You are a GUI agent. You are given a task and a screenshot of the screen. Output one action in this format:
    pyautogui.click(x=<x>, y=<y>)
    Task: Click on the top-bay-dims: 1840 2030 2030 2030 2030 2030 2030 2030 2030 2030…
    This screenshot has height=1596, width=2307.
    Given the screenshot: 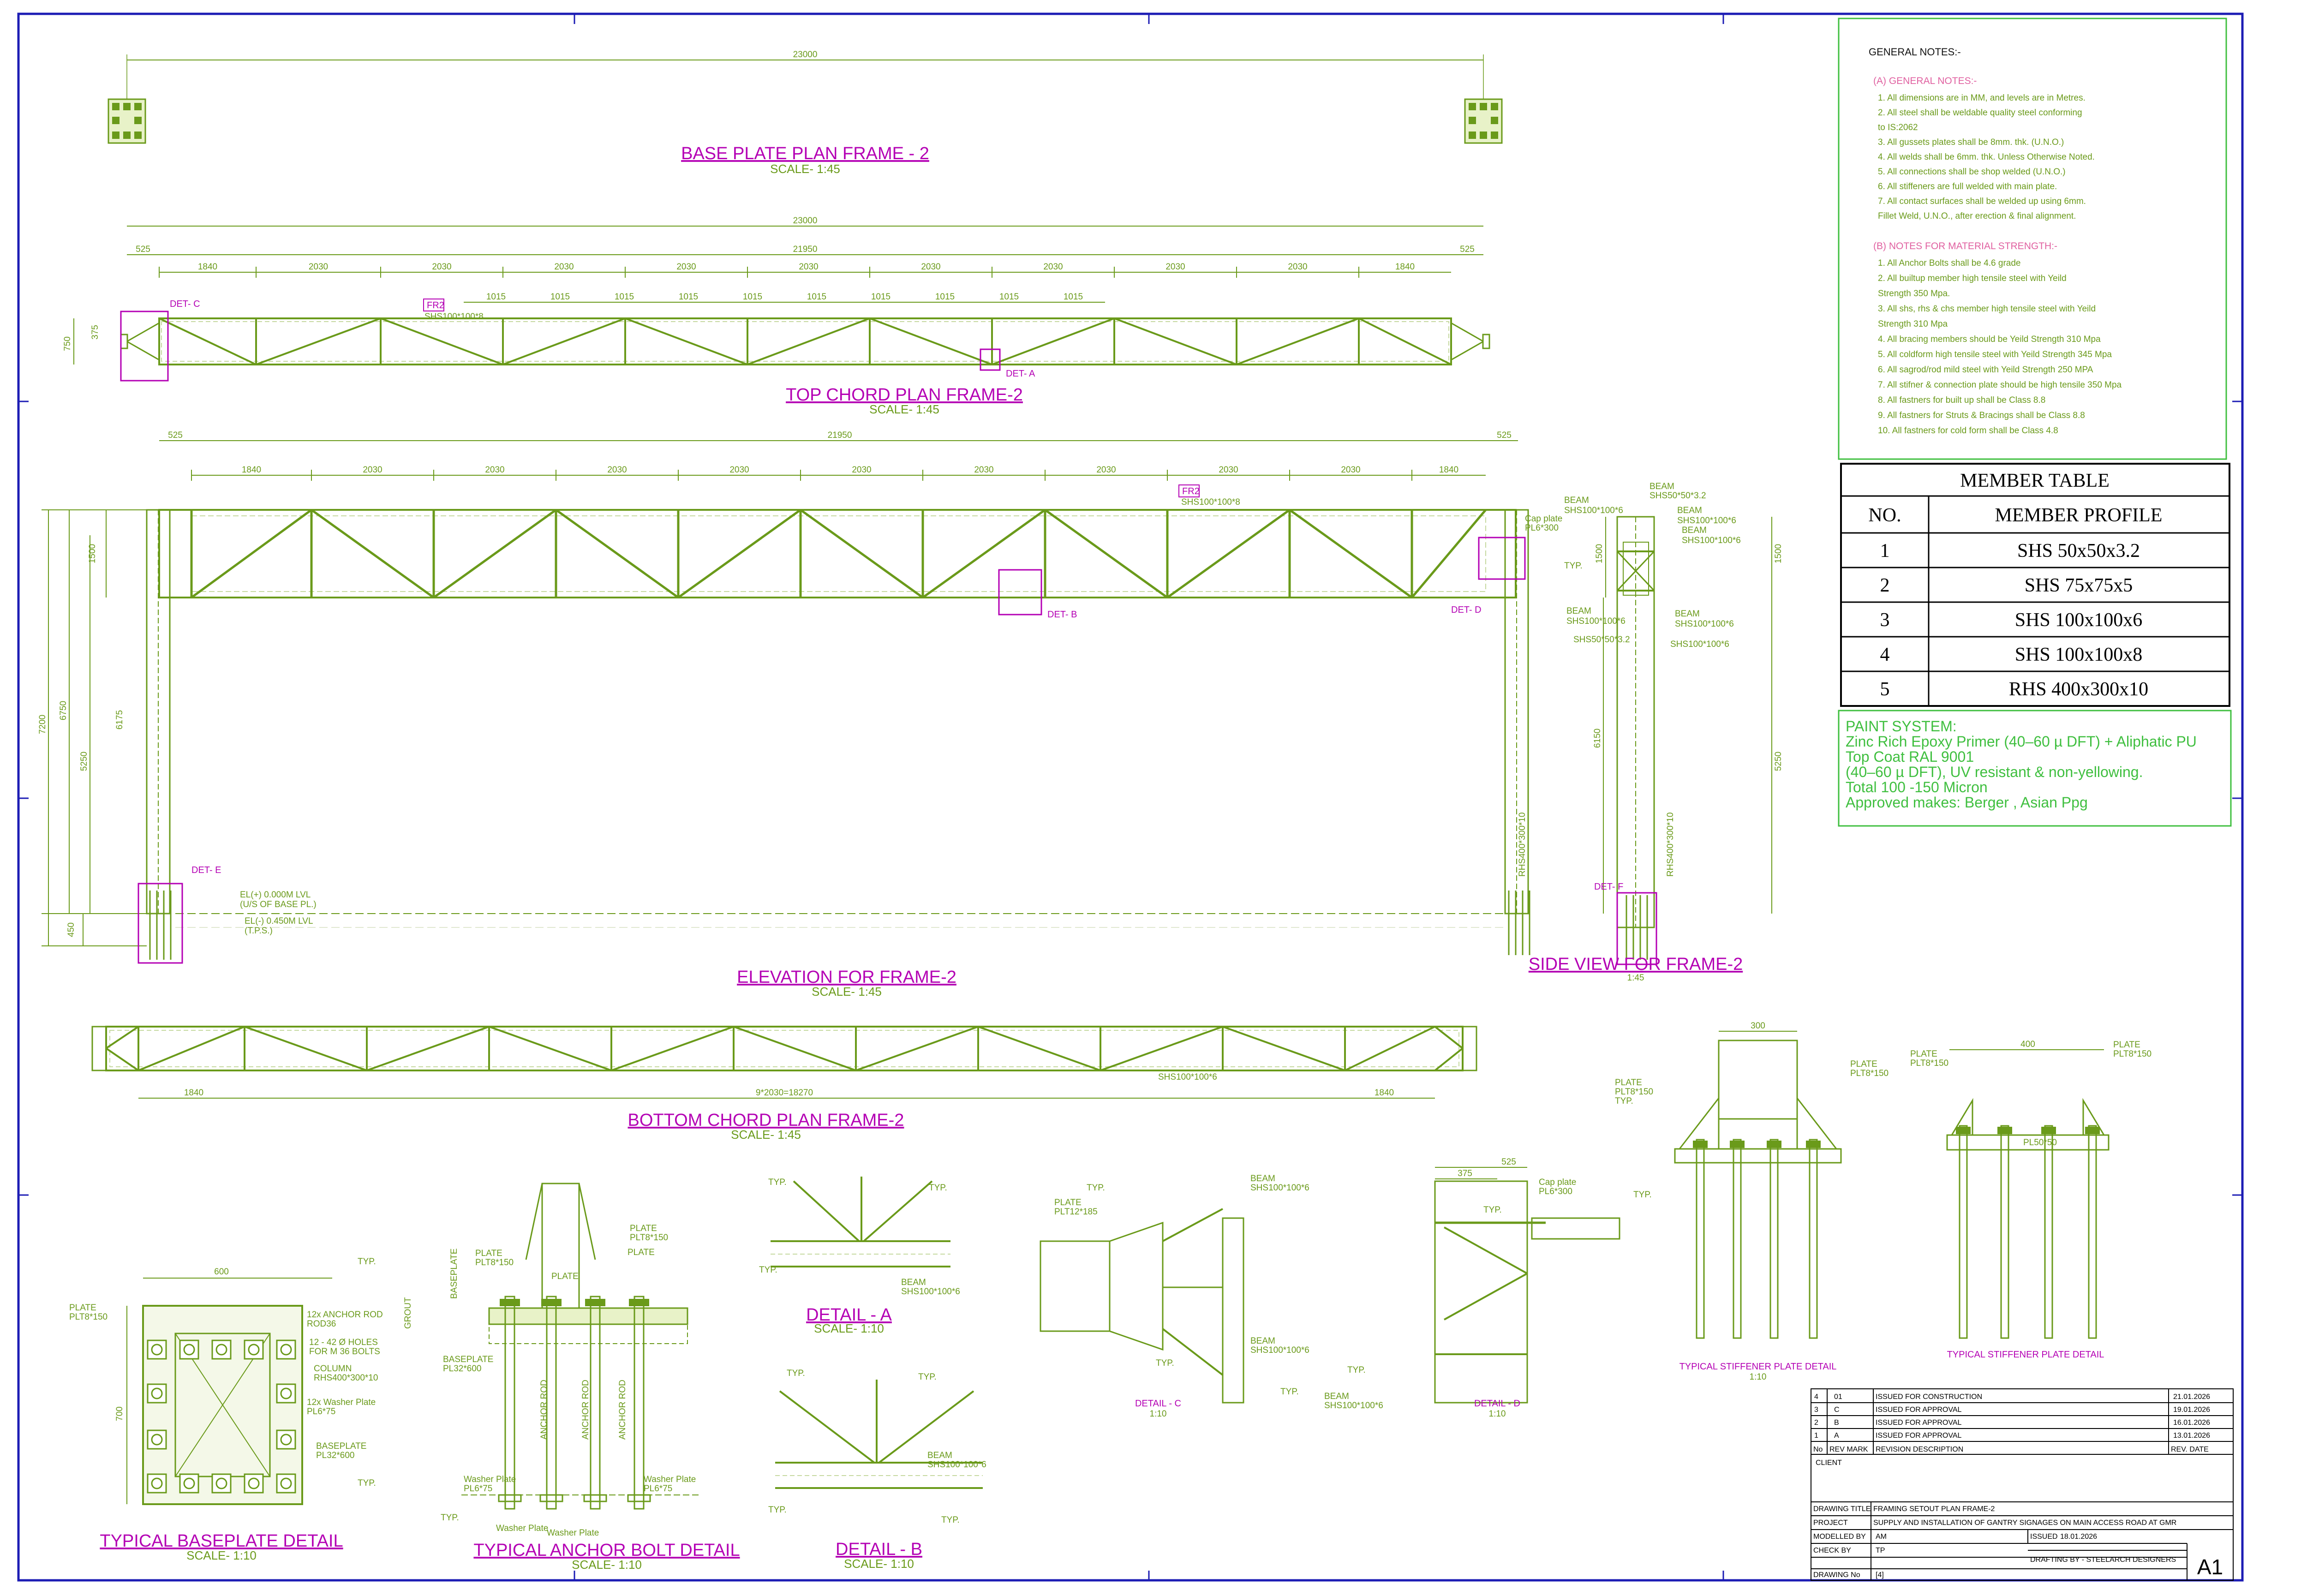 What is the action you would take?
    pyautogui.click(x=787, y=270)
    